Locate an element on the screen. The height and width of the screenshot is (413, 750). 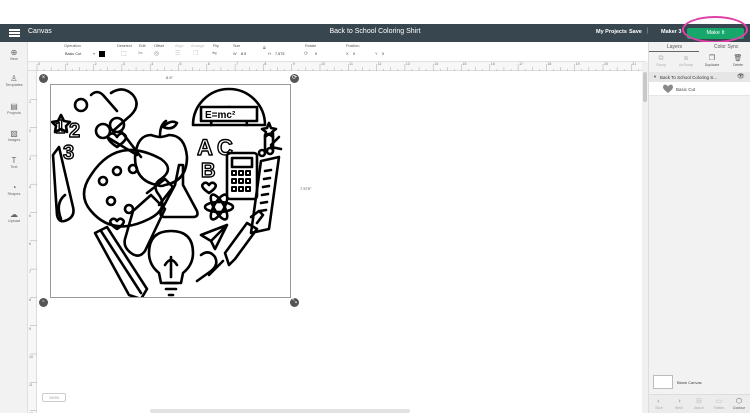
width-dimension-label: 8.5" is located at coordinates (169, 77).